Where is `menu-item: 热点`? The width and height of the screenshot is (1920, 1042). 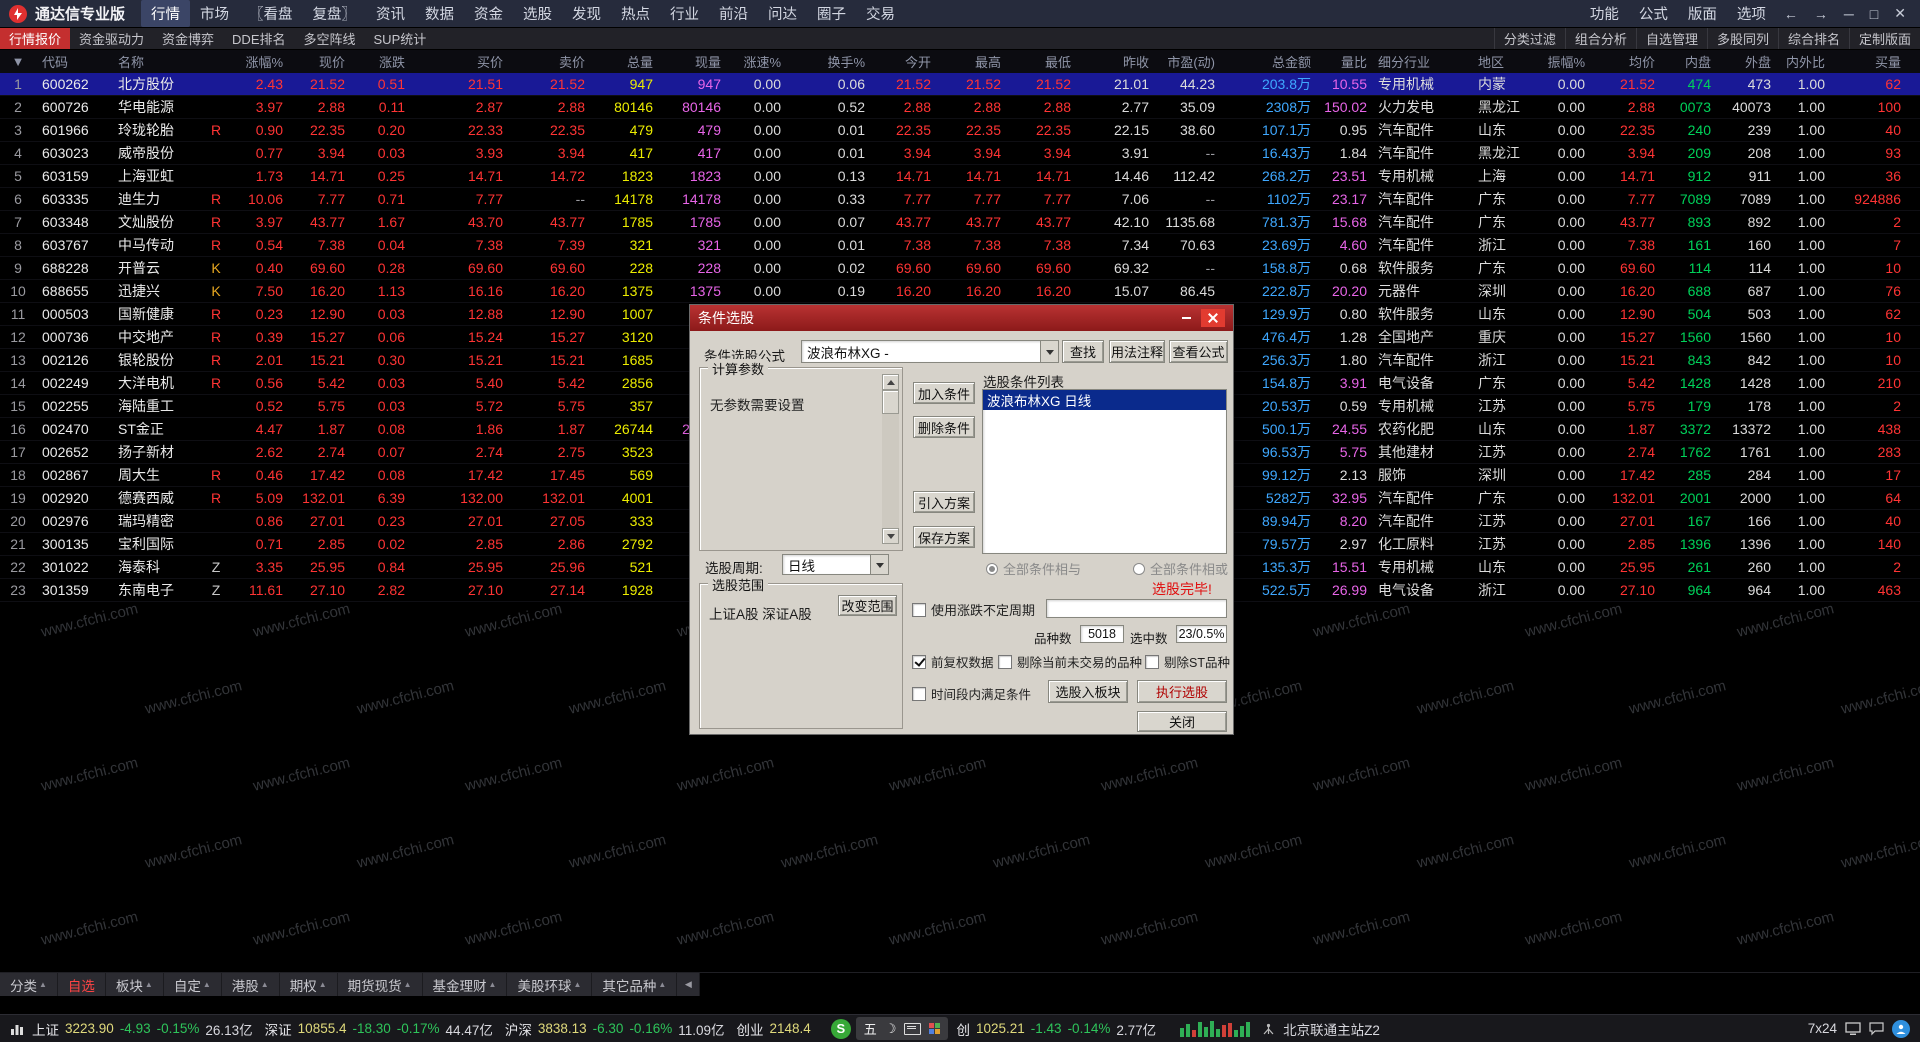
menu-item: 热点 is located at coordinates (635, 13).